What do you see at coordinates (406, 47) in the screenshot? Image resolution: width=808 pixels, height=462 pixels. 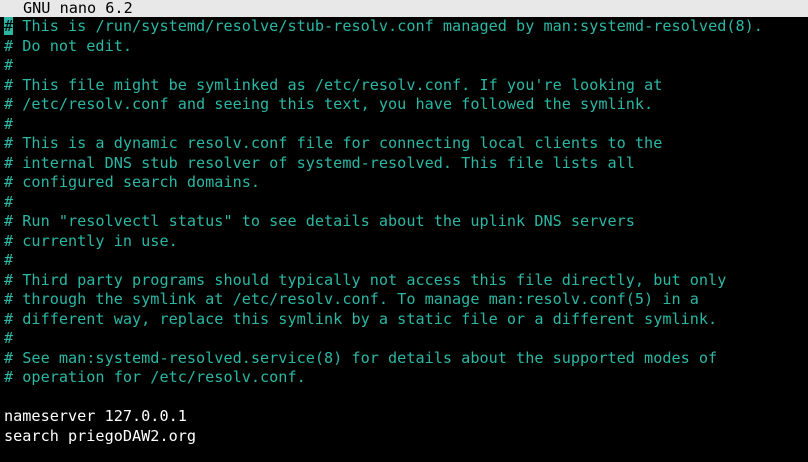 I see `editor-line-2: # Do not edit.` at bounding box center [406, 47].